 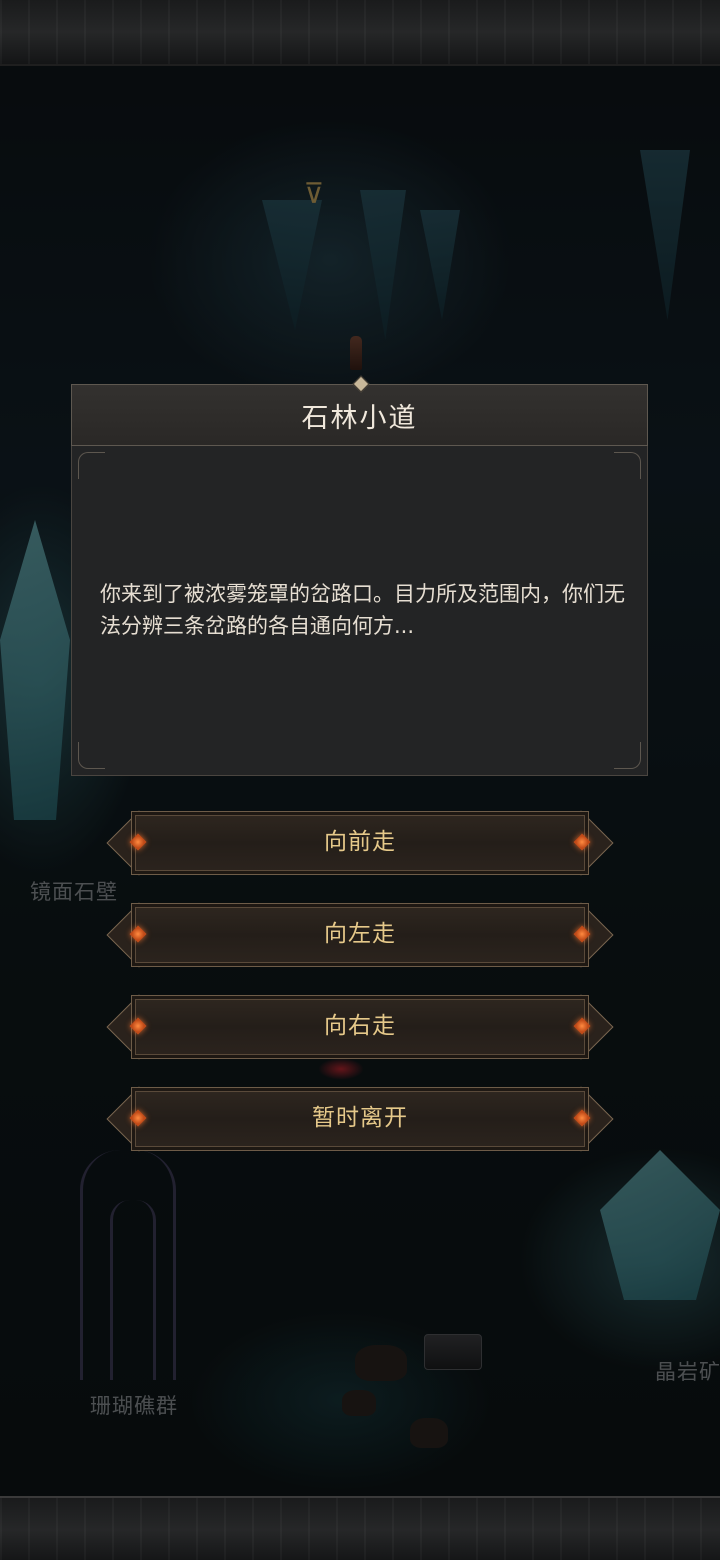 I want to click on choice-go-forward-button: 向前走, so click(x=360, y=843).